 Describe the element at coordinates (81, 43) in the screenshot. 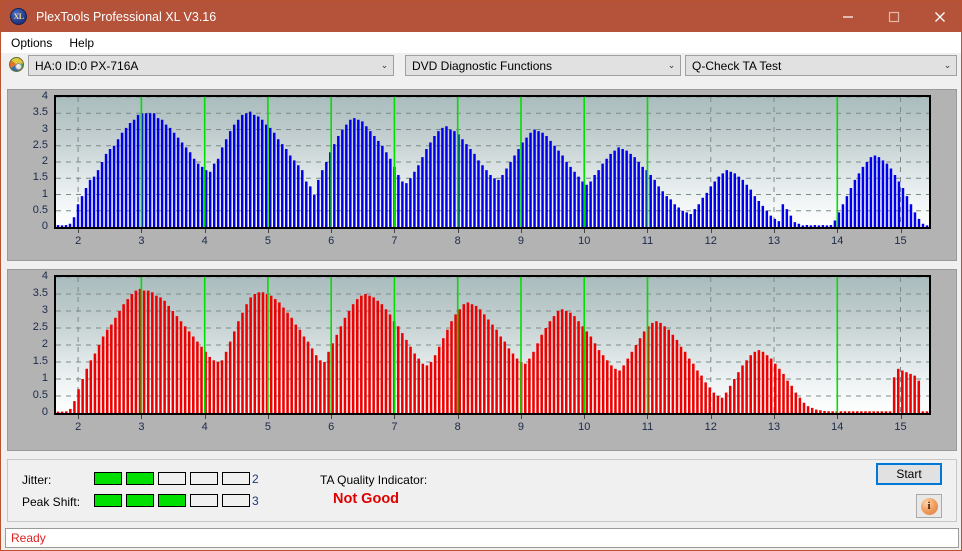

I see `menu-item-help: Help` at that location.